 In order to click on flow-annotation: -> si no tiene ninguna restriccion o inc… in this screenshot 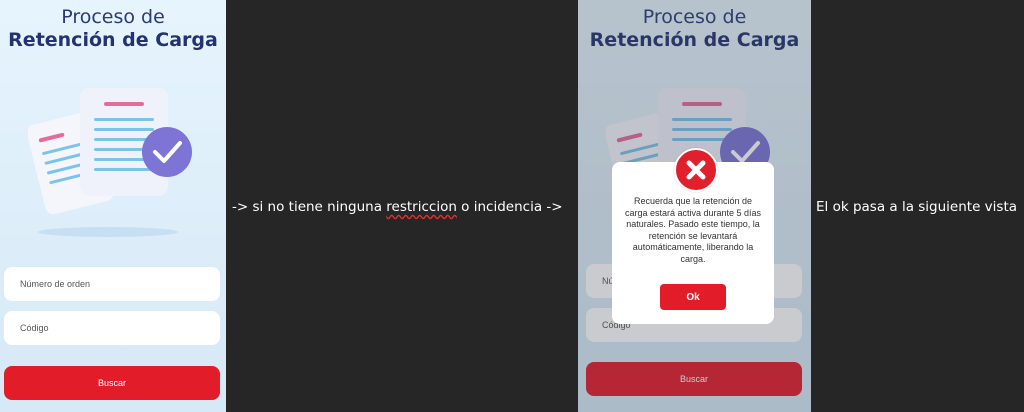, I will do `click(397, 207)`.